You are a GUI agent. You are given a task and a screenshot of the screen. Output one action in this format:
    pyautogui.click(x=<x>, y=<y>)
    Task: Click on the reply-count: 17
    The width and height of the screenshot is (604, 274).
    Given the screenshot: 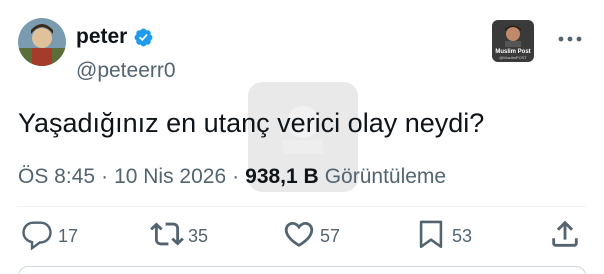 What is the action you would take?
    pyautogui.click(x=68, y=235)
    